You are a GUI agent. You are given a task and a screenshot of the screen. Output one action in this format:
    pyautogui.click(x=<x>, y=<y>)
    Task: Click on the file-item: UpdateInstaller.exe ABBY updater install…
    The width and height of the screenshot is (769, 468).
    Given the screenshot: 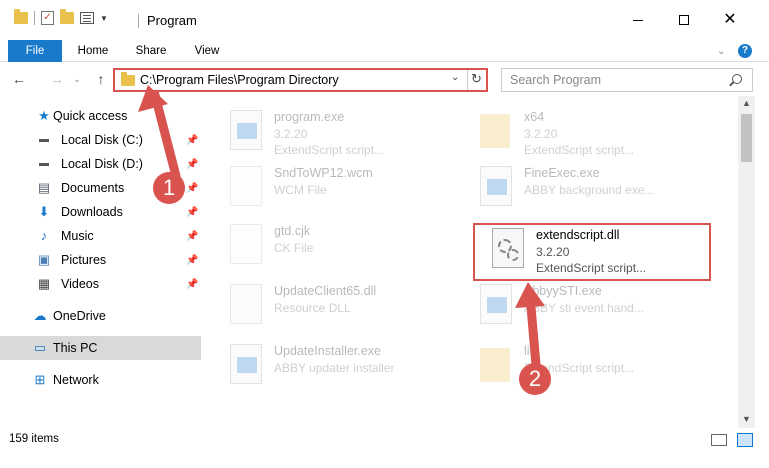 What is the action you would take?
    pyautogui.click(x=338, y=369)
    